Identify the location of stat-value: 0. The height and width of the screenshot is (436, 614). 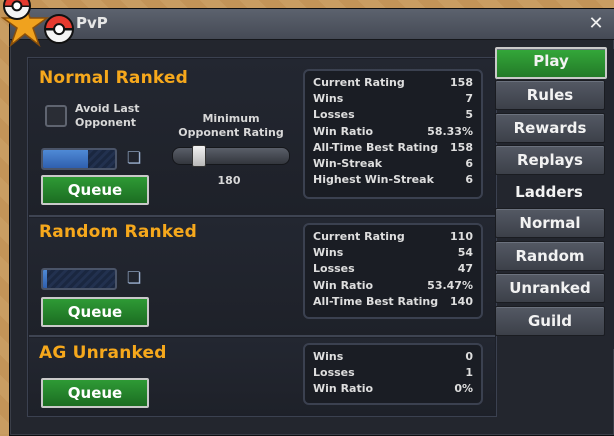
(469, 356).